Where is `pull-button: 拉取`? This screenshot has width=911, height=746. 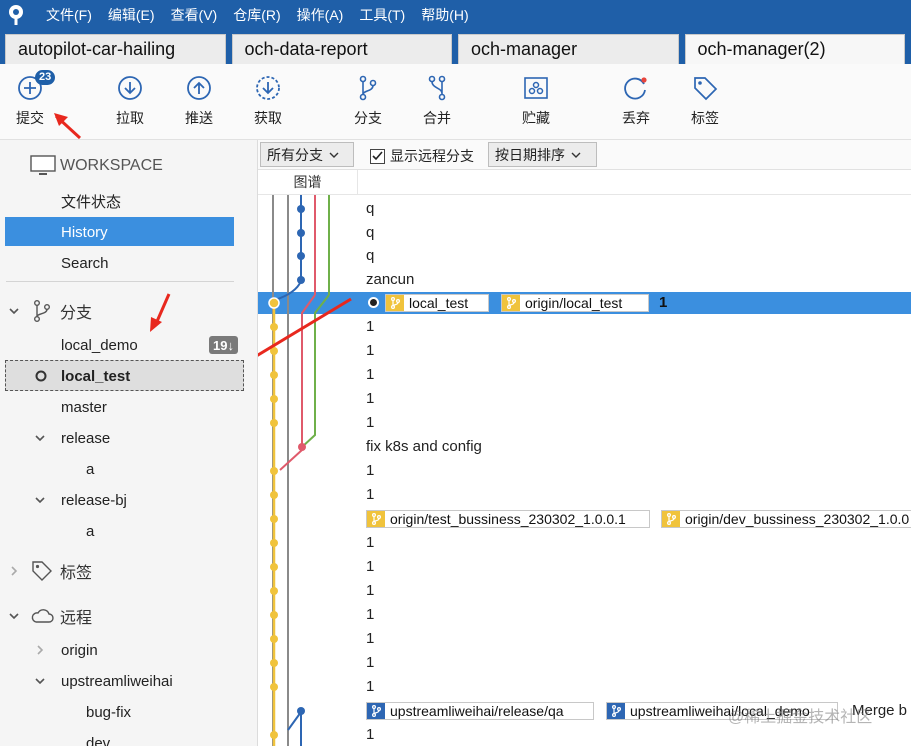
pull-button: 拉取 is located at coordinates (130, 101).